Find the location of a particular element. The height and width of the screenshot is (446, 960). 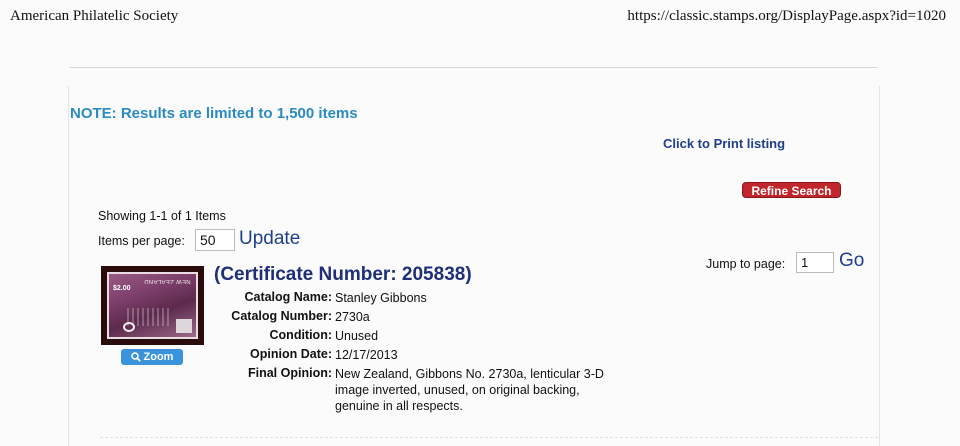

items-per-page-input is located at coordinates (215, 240).